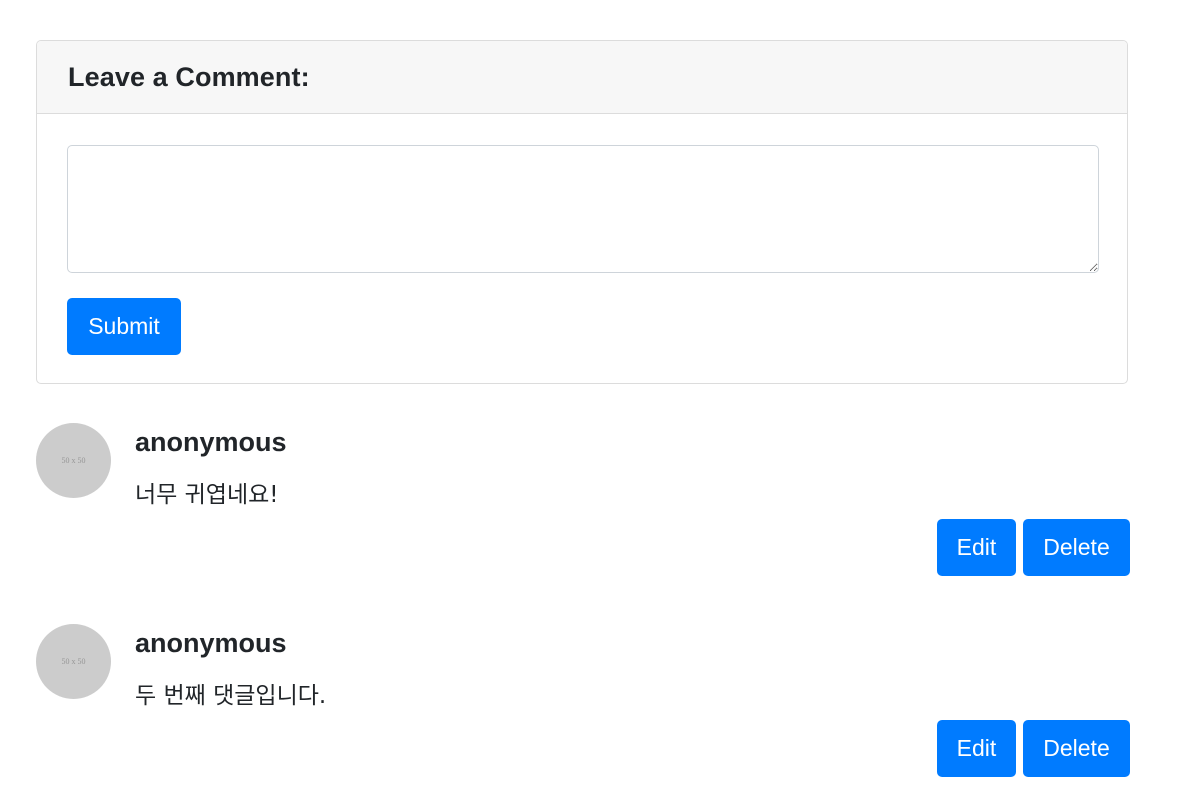 This screenshot has height=805, width=1177. Describe the element at coordinates (124, 326) in the screenshot. I see `submit-button: Submit` at that location.